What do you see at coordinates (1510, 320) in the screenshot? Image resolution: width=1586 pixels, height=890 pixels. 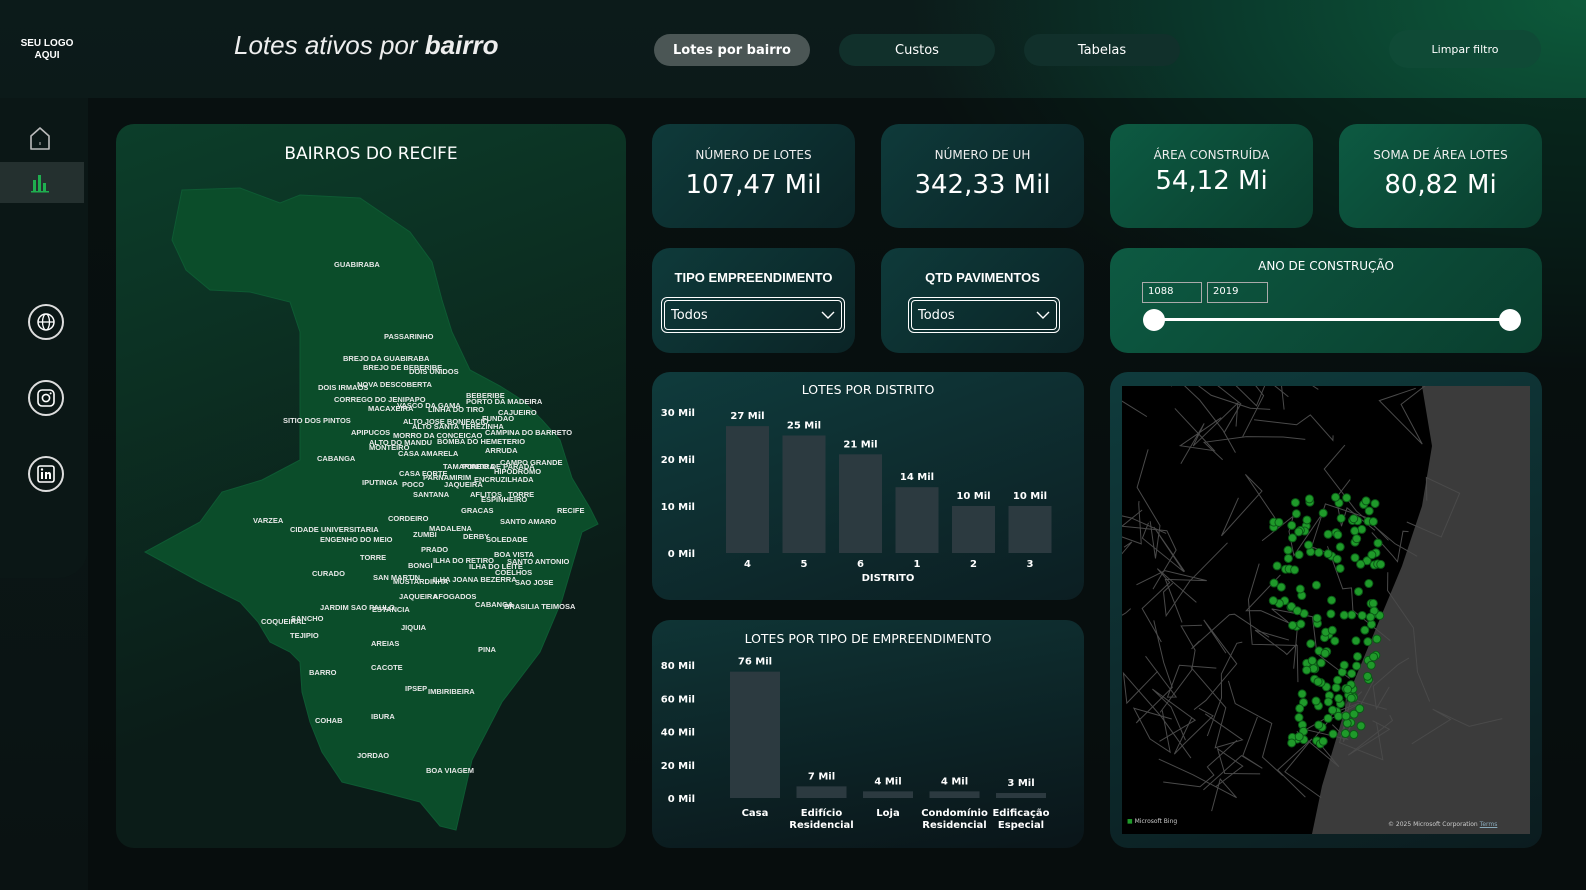 I see `year-slider-max-handle` at bounding box center [1510, 320].